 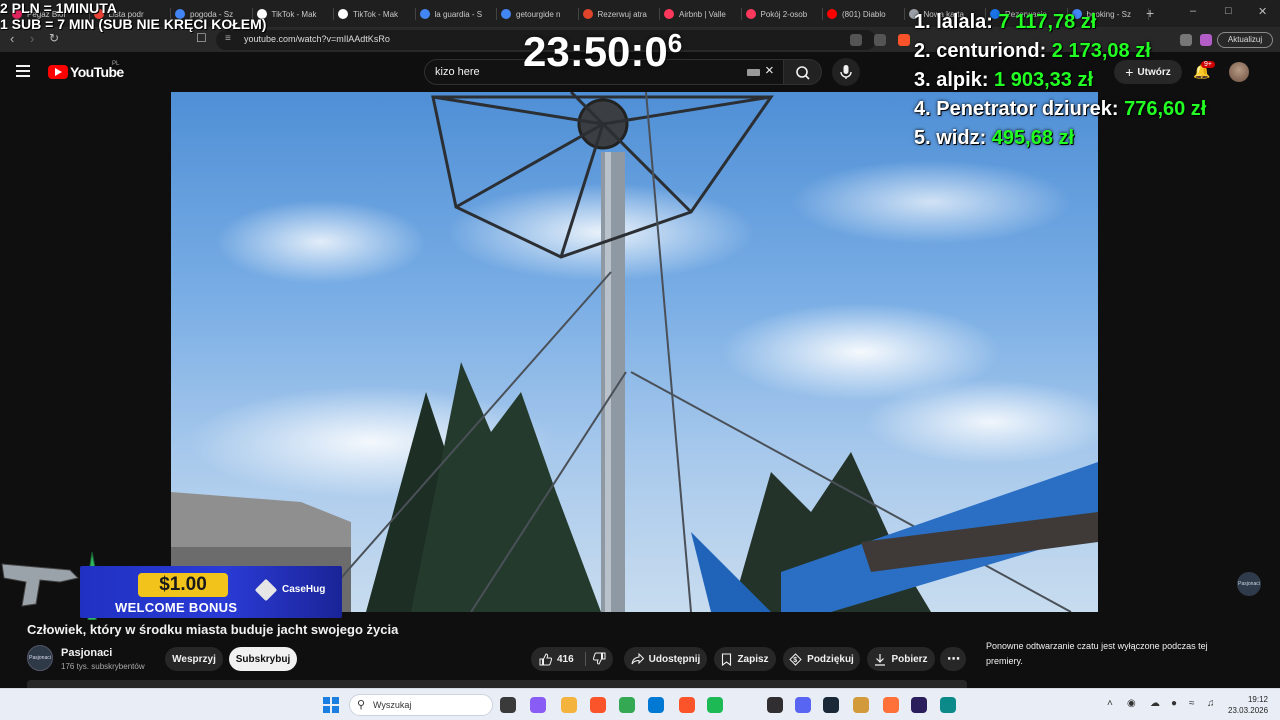 I want to click on edge-icon, so click(x=948, y=705).